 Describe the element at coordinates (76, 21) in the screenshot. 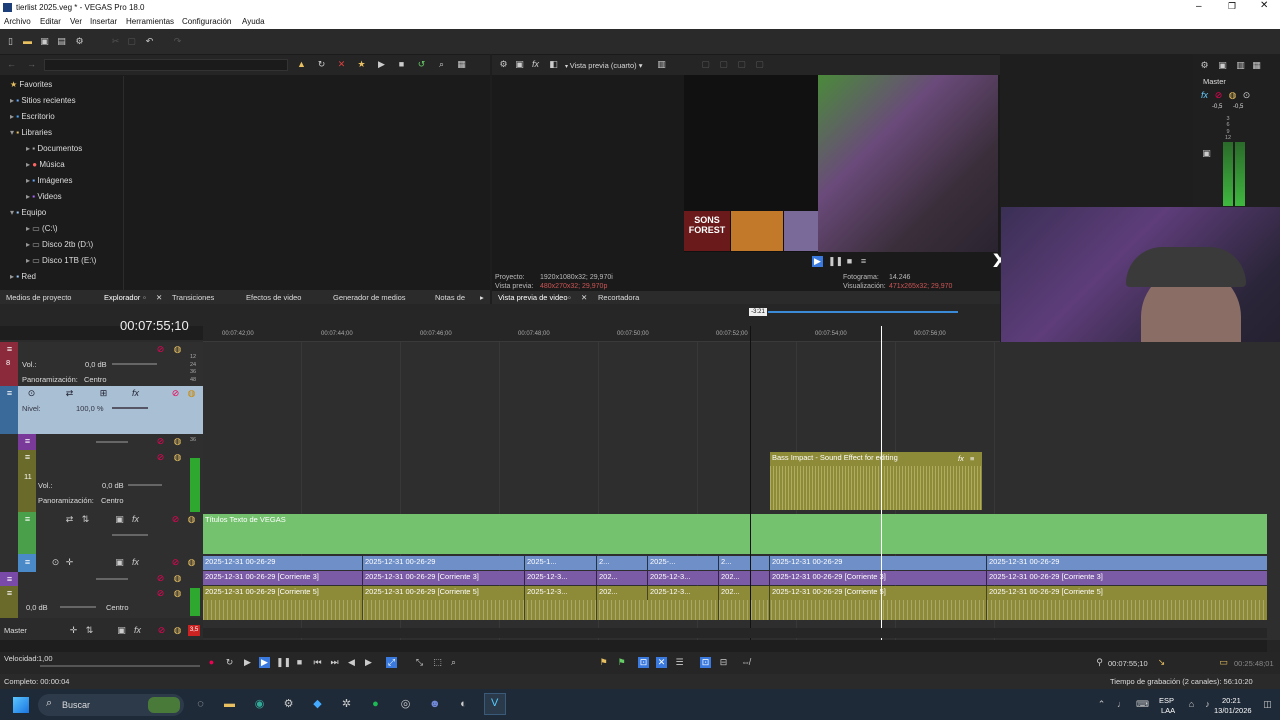

I see `menu-ver: Ver` at that location.